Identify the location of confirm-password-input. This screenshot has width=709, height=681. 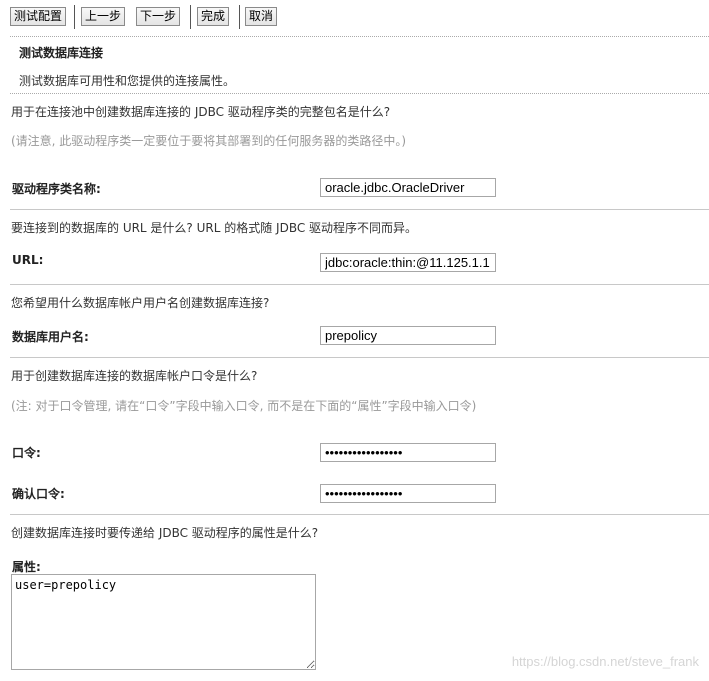
(408, 493).